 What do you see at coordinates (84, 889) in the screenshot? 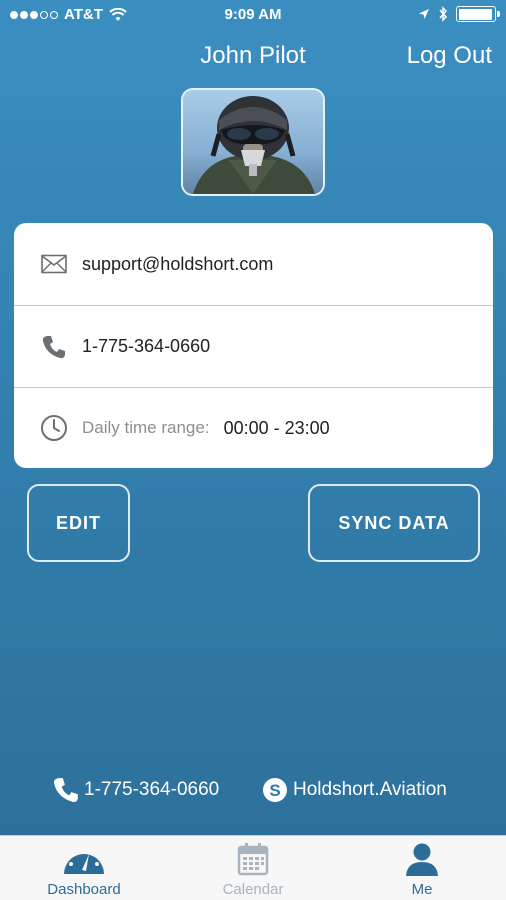
I see `tab-label: Dashboard` at bounding box center [84, 889].